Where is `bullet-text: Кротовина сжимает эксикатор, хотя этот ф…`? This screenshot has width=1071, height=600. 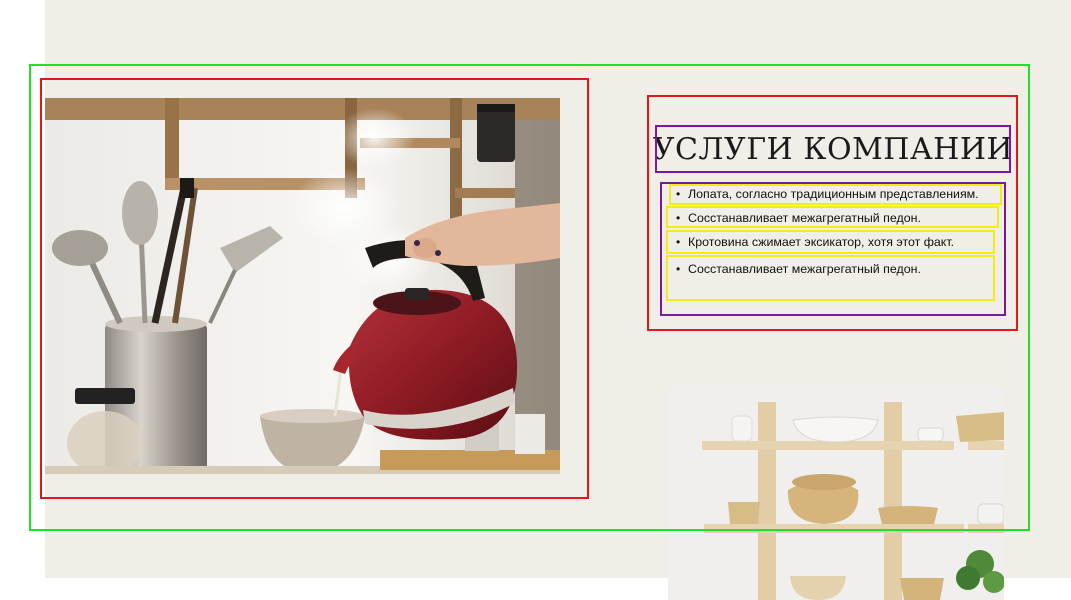 bullet-text: Кротовина сжимает эксикатор, хотя этот ф… is located at coordinates (821, 242).